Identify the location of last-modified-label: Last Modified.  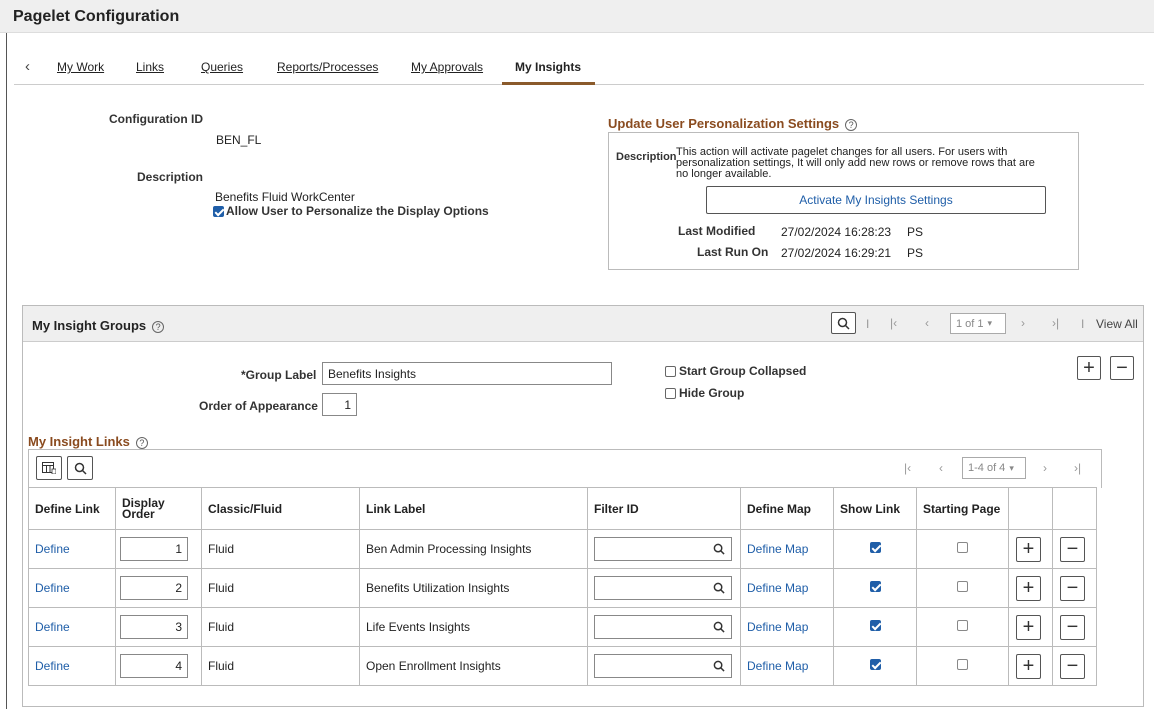
(717, 231).